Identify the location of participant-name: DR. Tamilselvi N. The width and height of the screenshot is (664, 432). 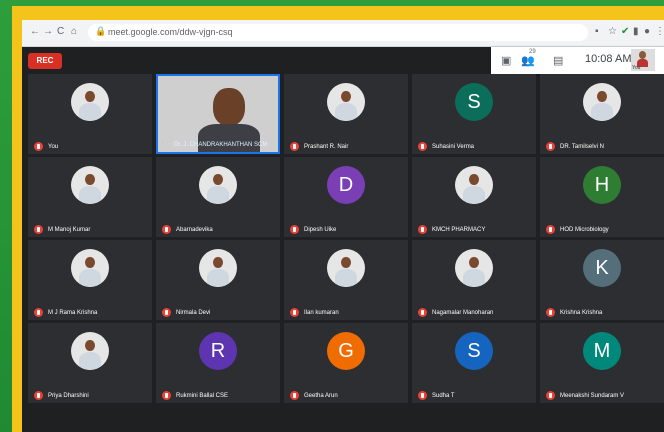
(582, 147).